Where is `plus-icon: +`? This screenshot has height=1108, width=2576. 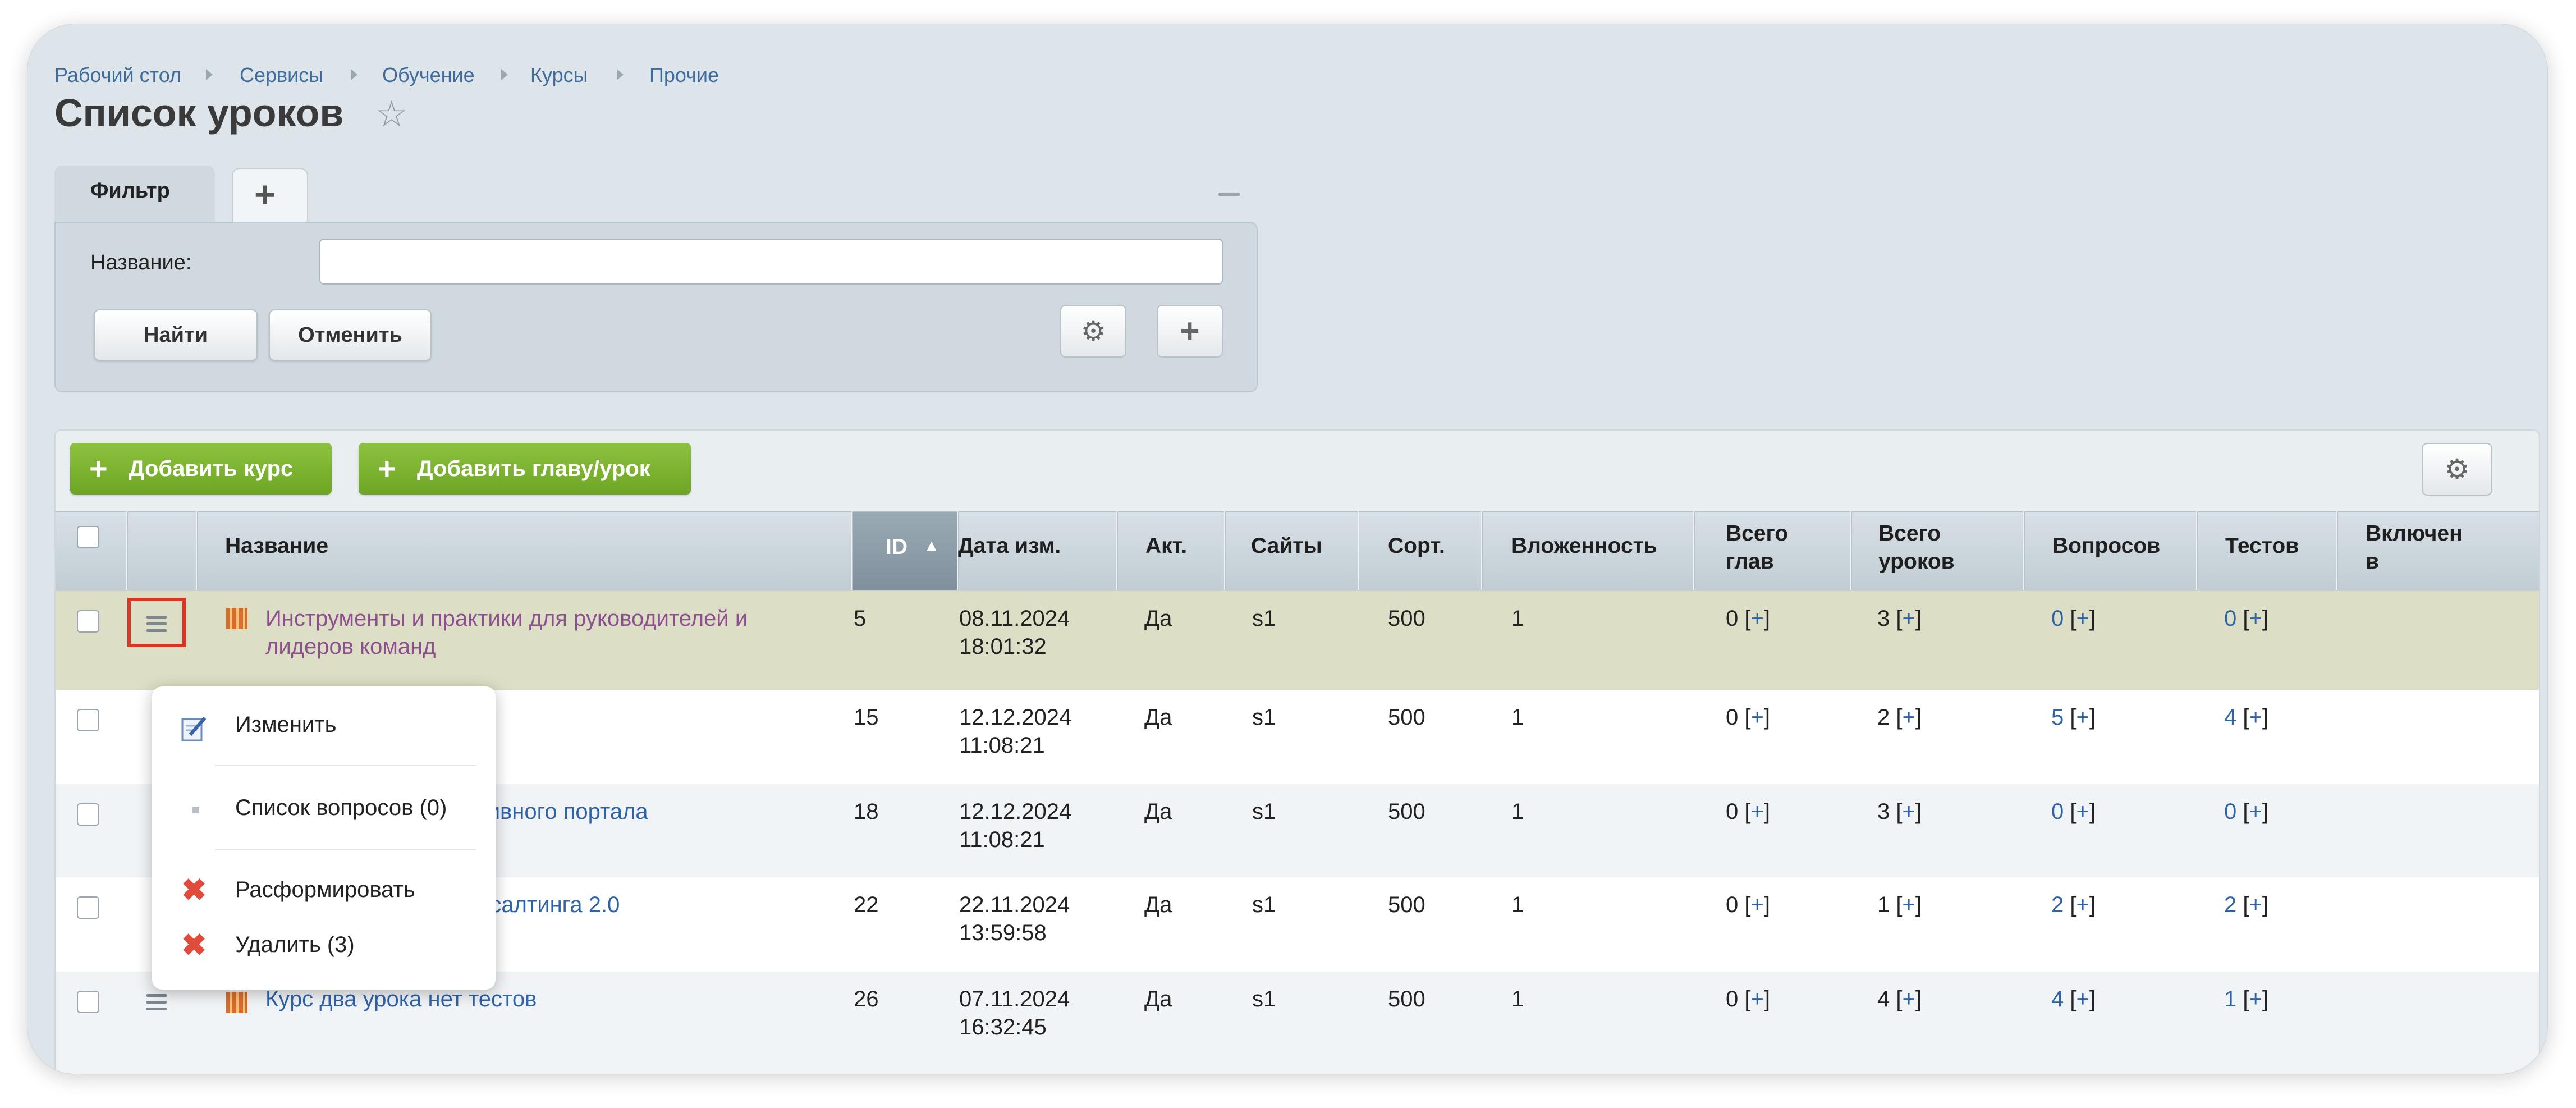
plus-icon: + is located at coordinates (387, 468).